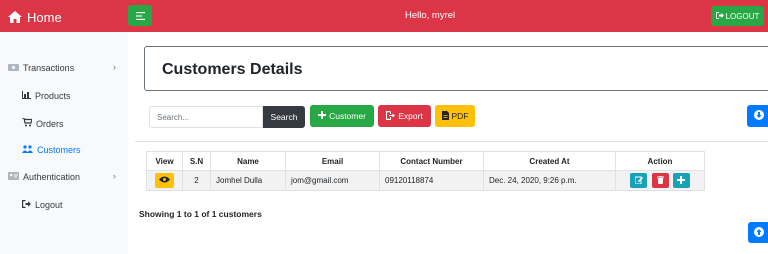  Describe the element at coordinates (248, 161) in the screenshot. I see `column-header-name: Name` at that location.